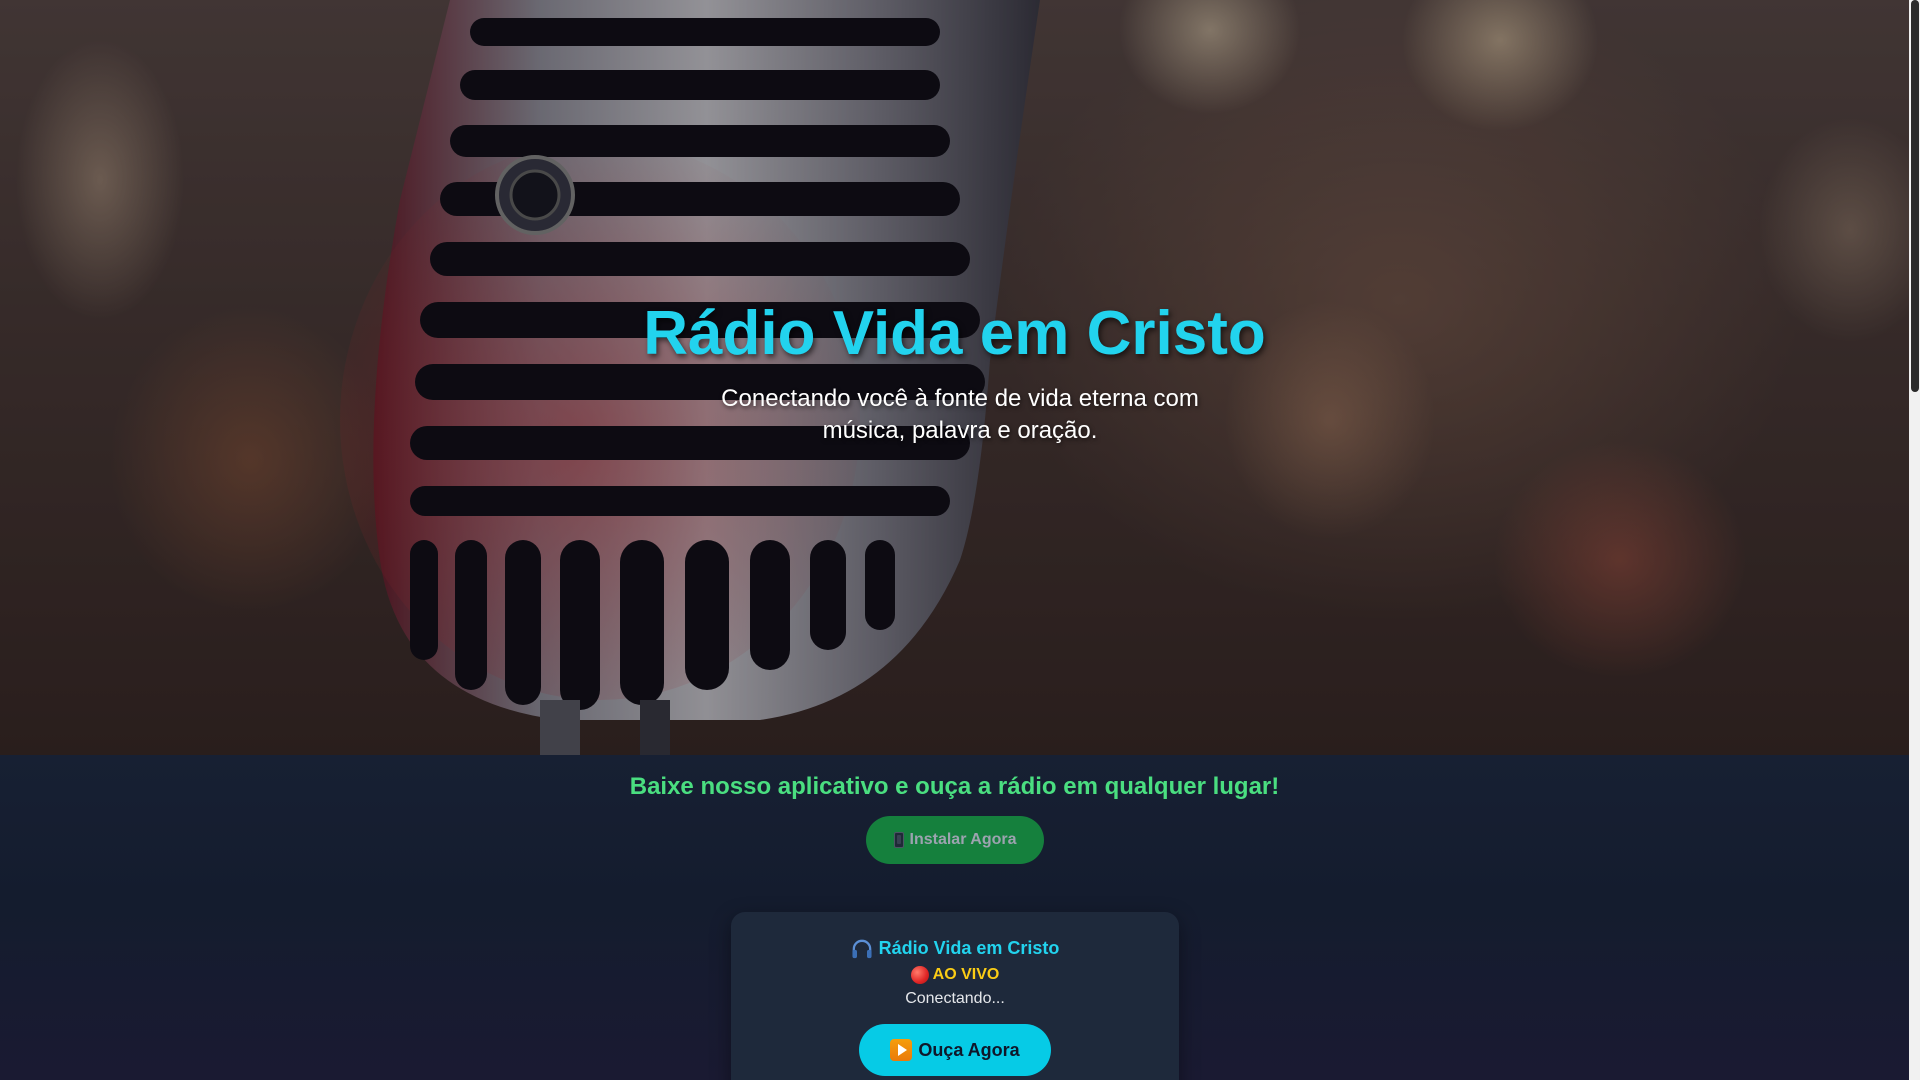  I want to click on player-station-name: Rádio Vida em Cristo, so click(969, 948).